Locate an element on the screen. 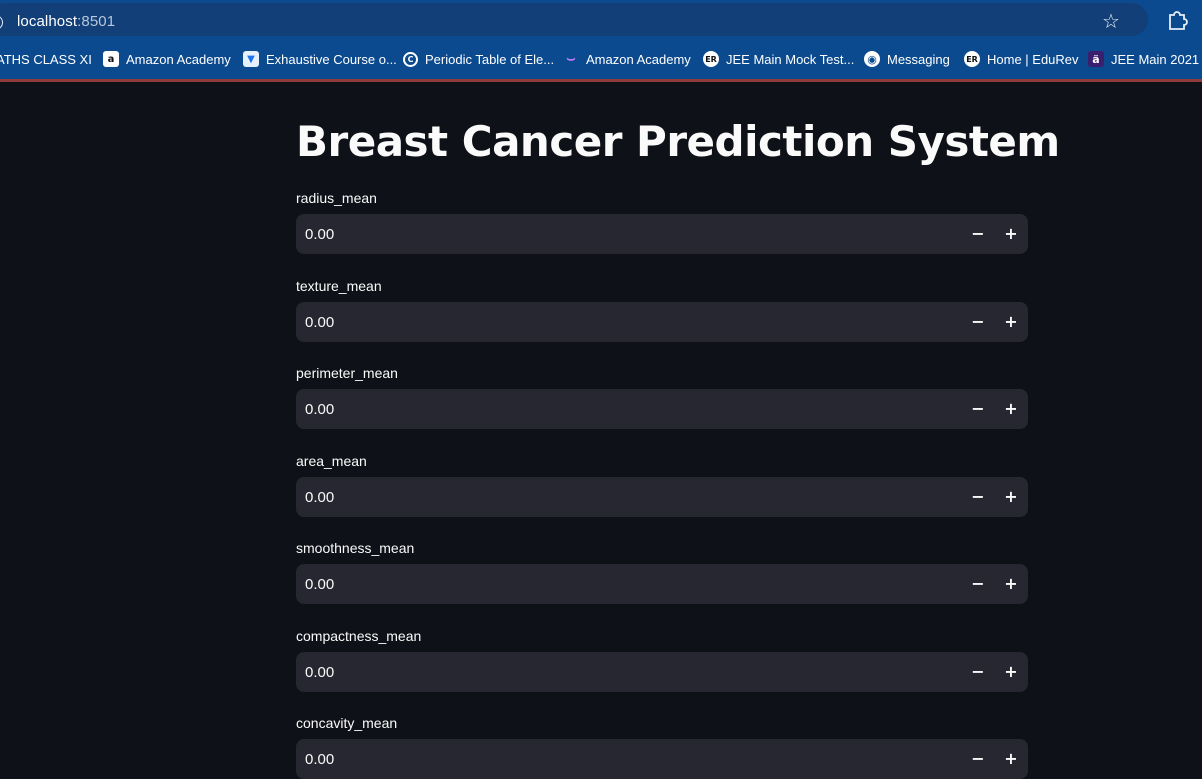  texture-mean-input: 0.00 − + is located at coordinates (662, 322).